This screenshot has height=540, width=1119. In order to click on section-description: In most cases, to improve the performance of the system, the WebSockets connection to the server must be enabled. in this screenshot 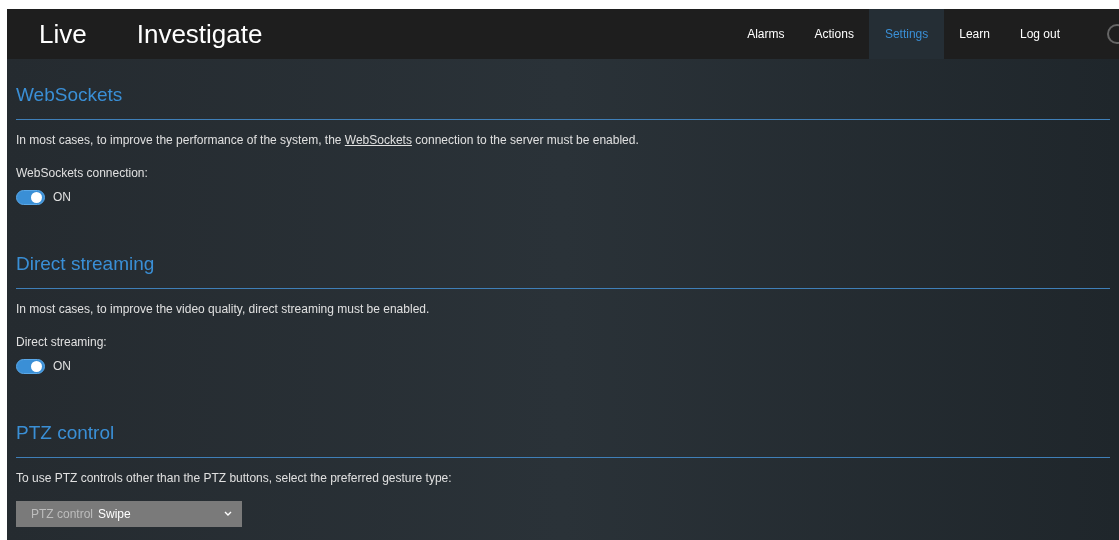, I will do `click(328, 140)`.